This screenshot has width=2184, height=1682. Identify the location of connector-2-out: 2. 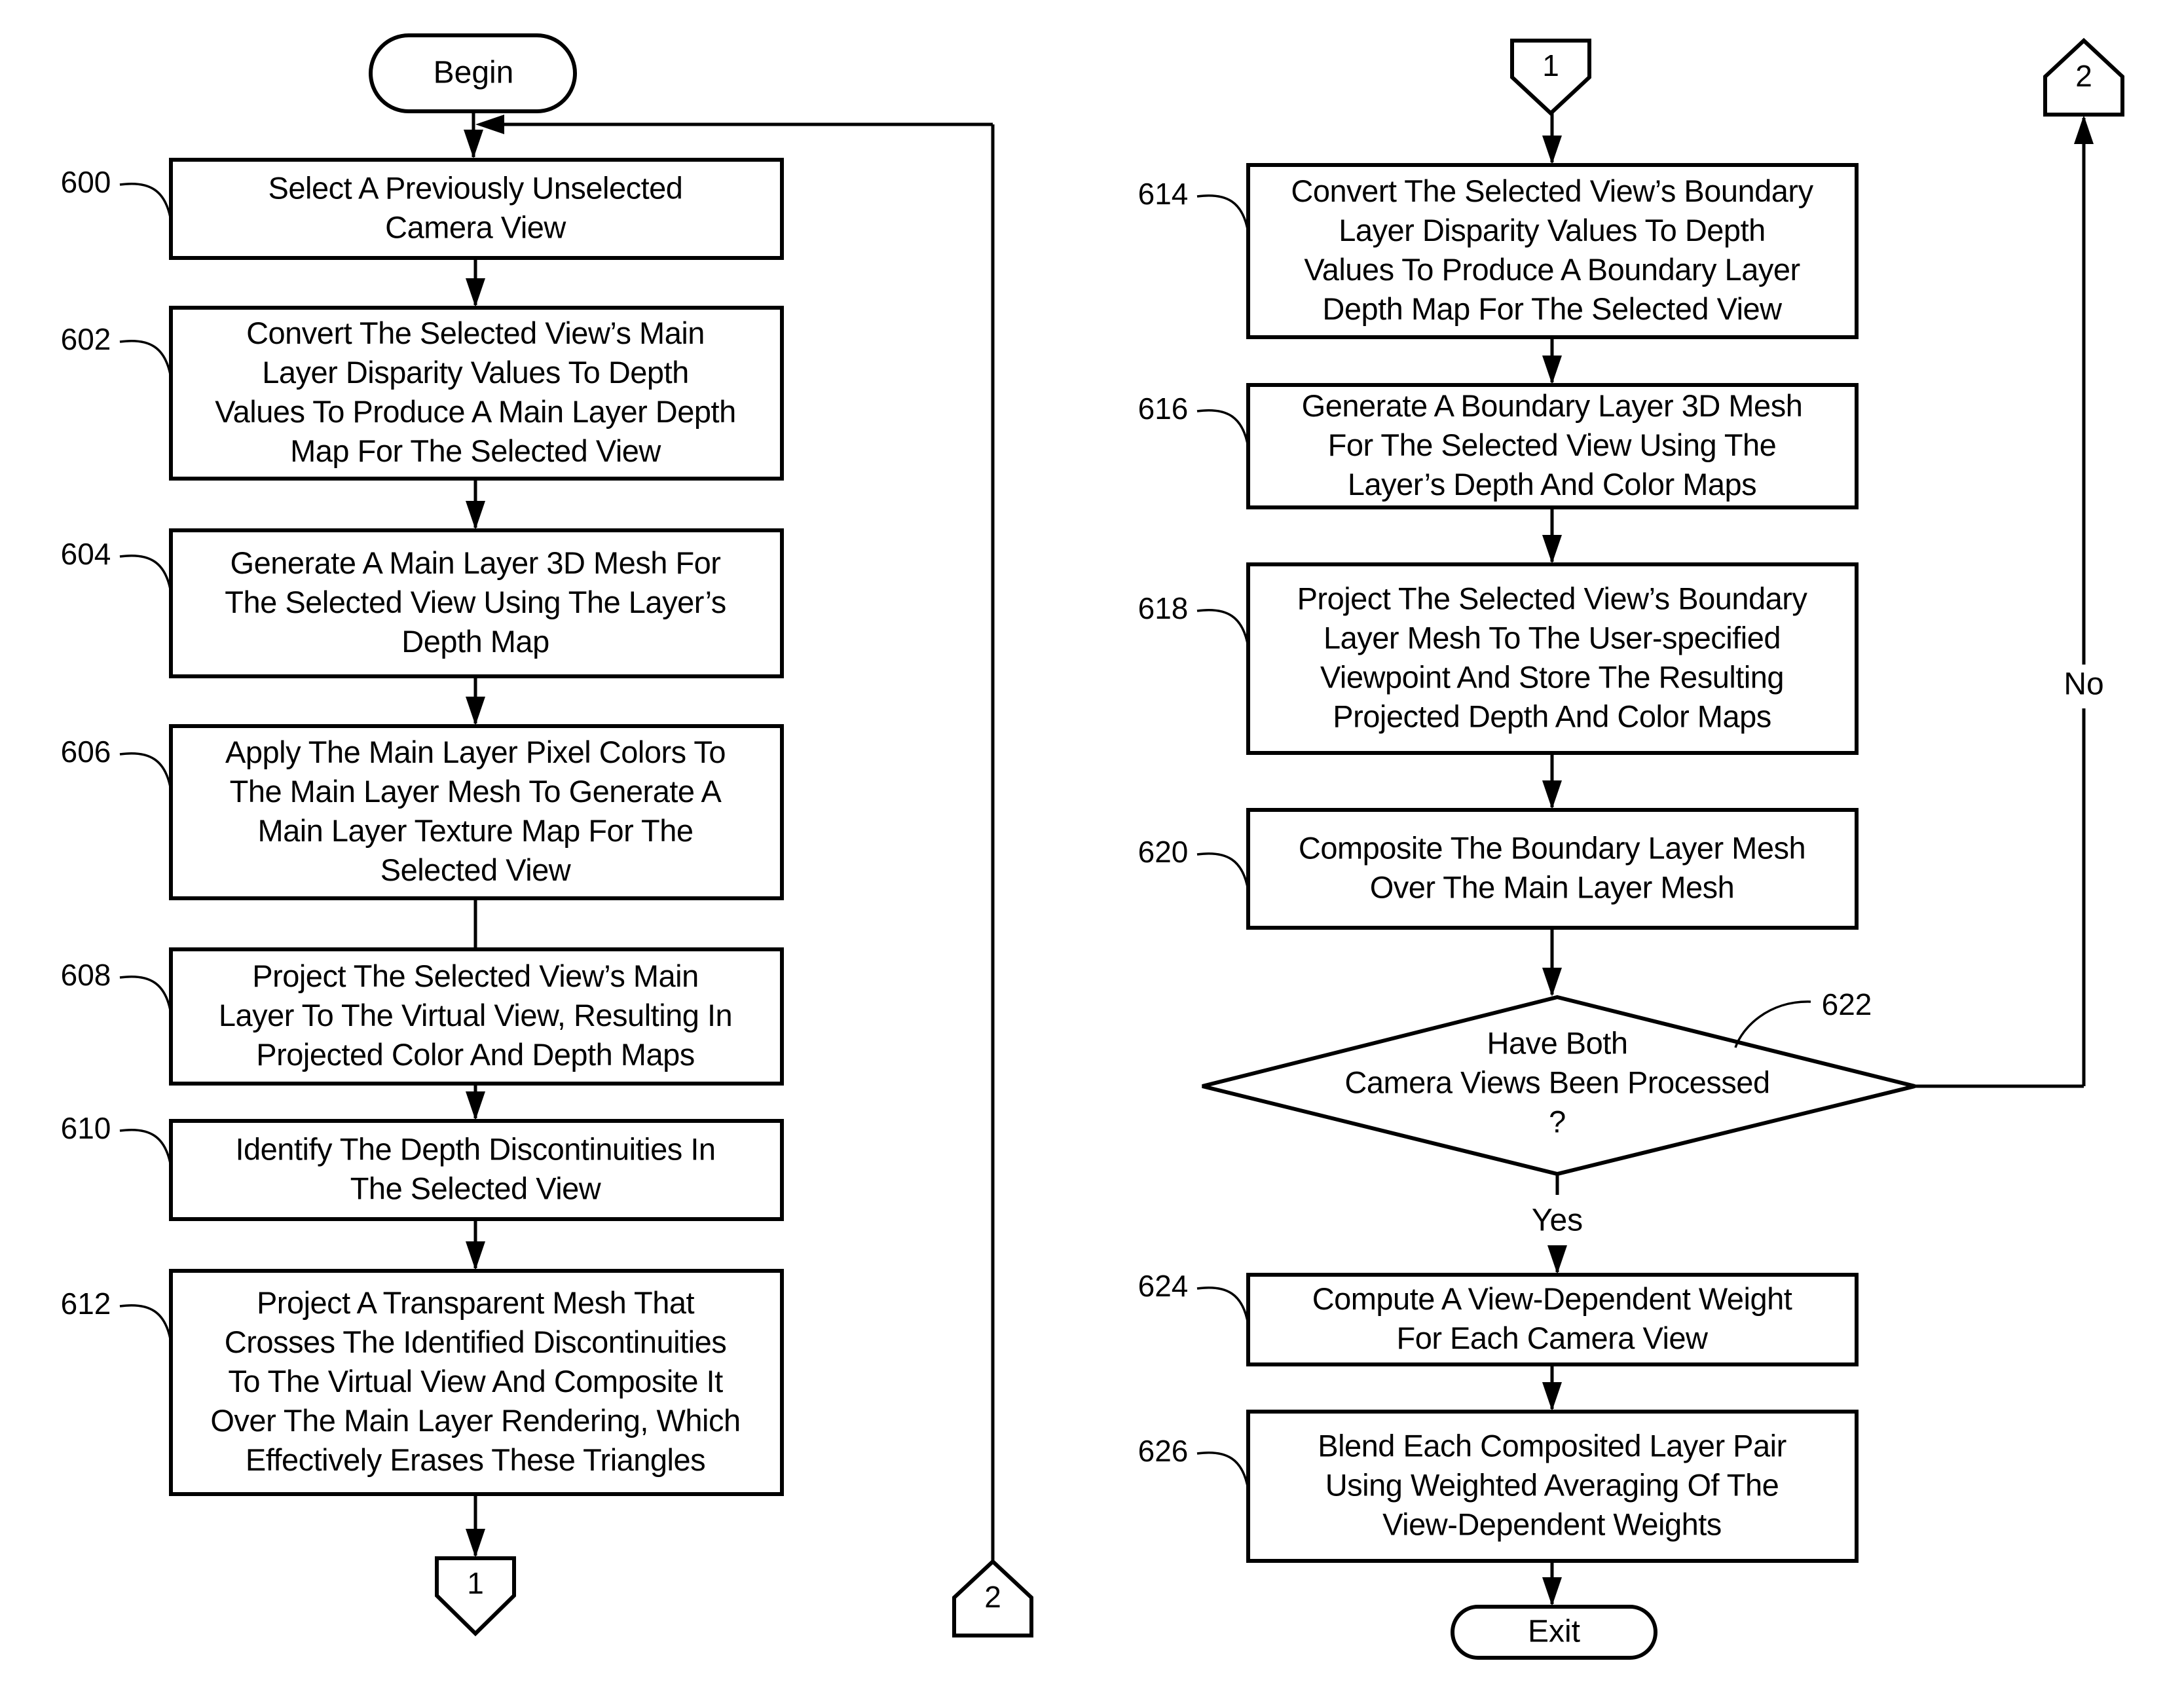
(2083, 77).